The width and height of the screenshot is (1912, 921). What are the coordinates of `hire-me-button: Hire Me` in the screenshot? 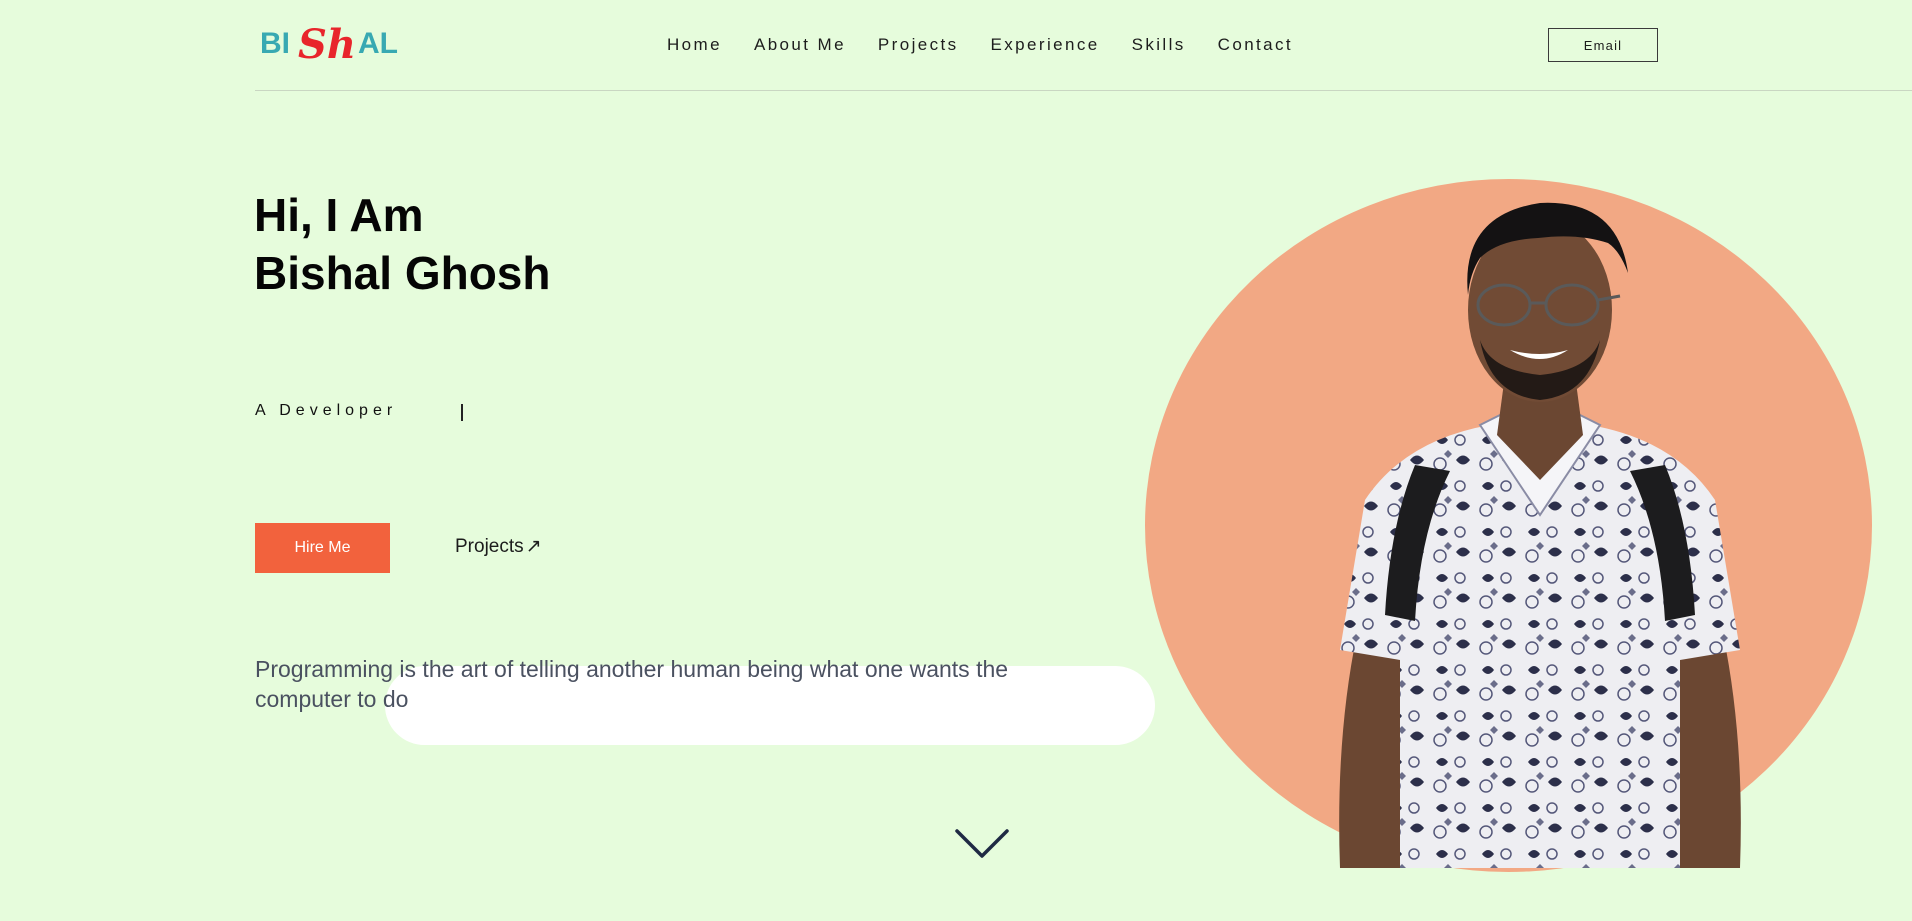 It's located at (322, 548).